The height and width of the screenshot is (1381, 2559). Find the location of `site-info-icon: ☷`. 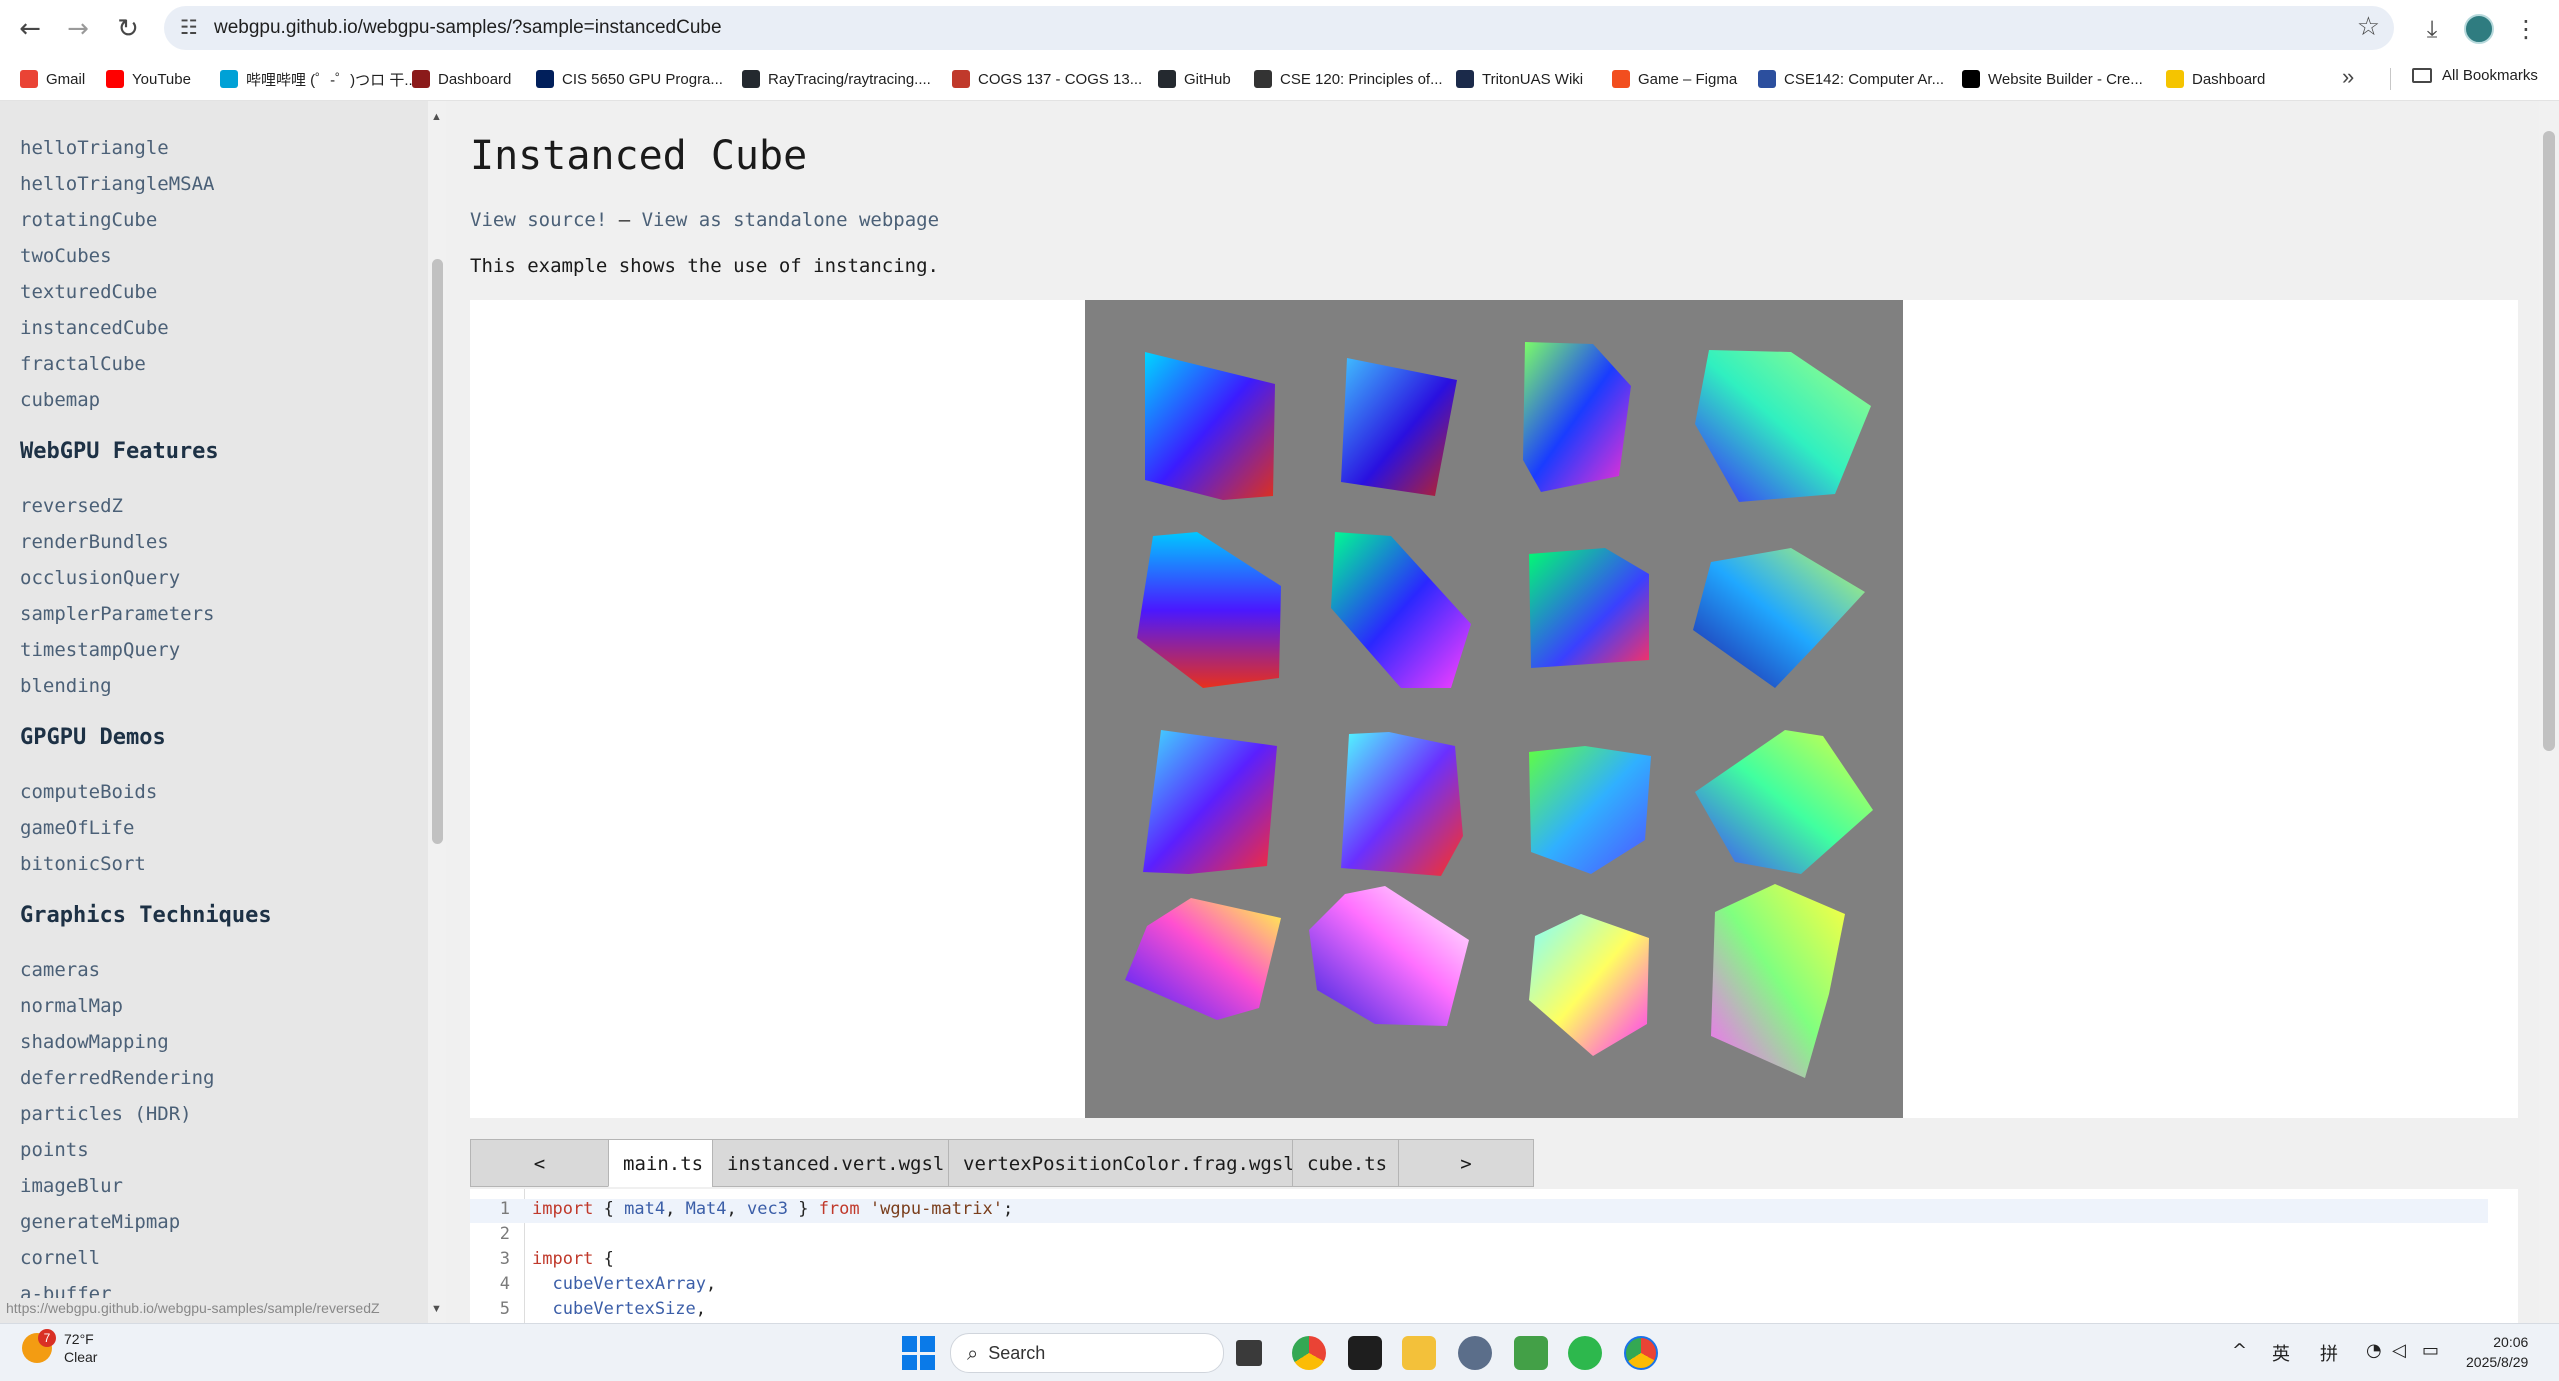

site-info-icon: ☷ is located at coordinates (193, 28).